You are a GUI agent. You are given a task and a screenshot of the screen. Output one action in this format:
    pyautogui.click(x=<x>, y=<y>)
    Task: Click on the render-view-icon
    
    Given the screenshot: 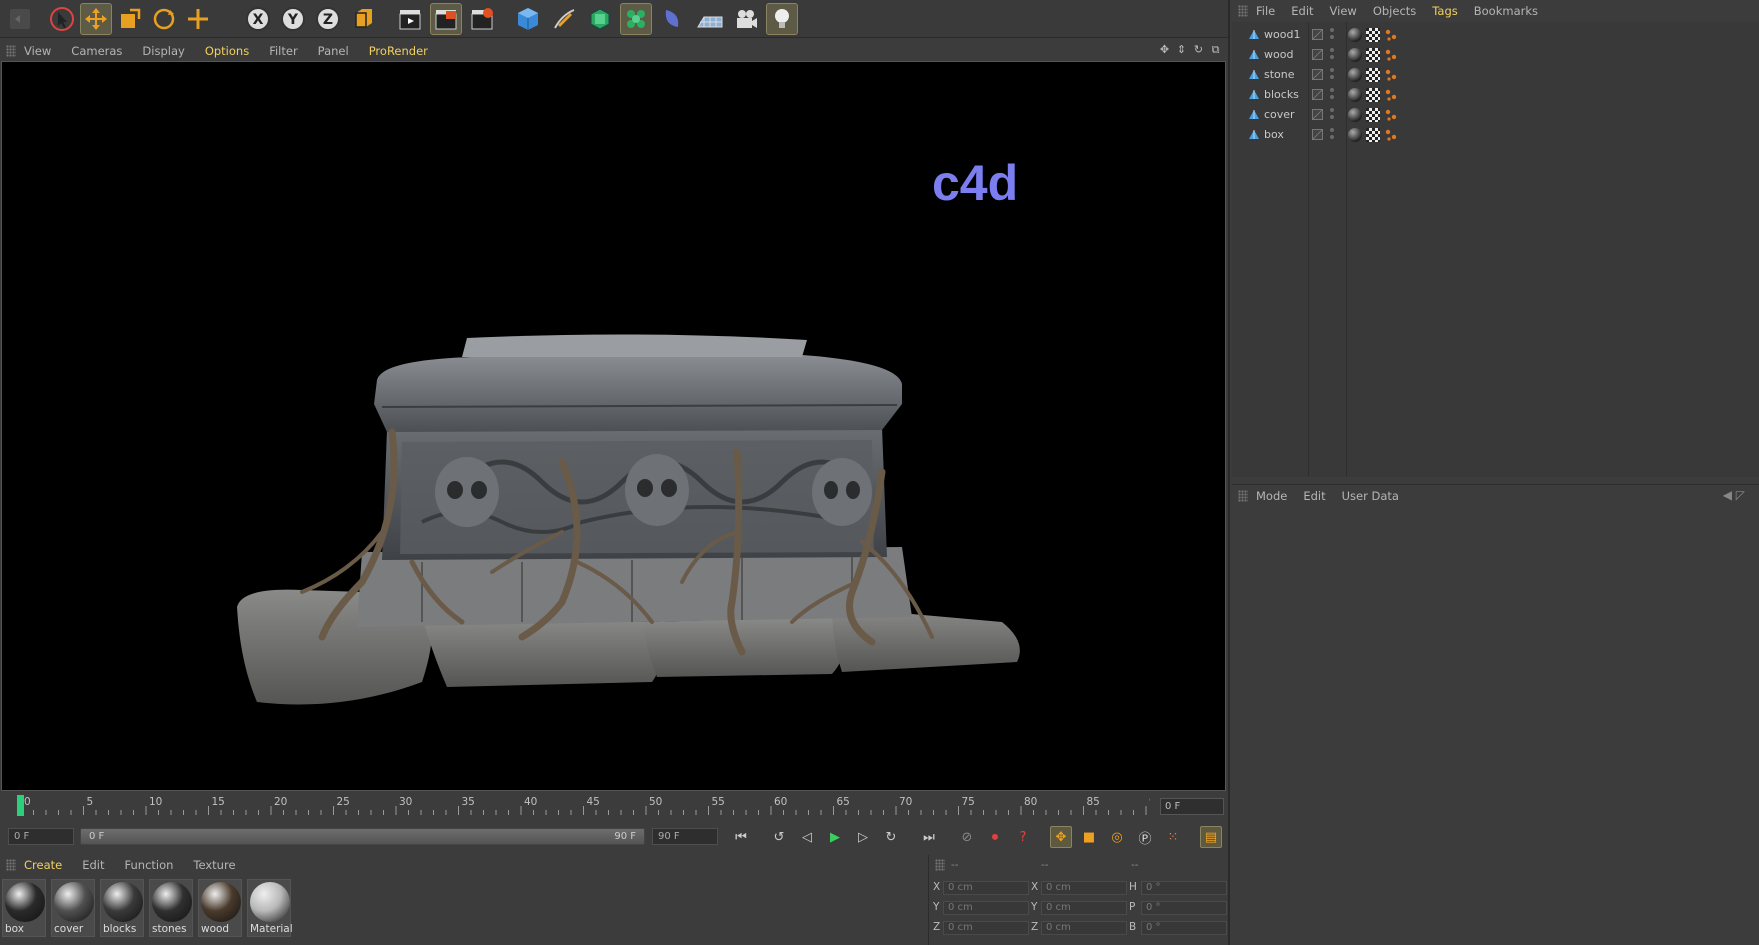 What is the action you would take?
    pyautogui.click(x=410, y=19)
    